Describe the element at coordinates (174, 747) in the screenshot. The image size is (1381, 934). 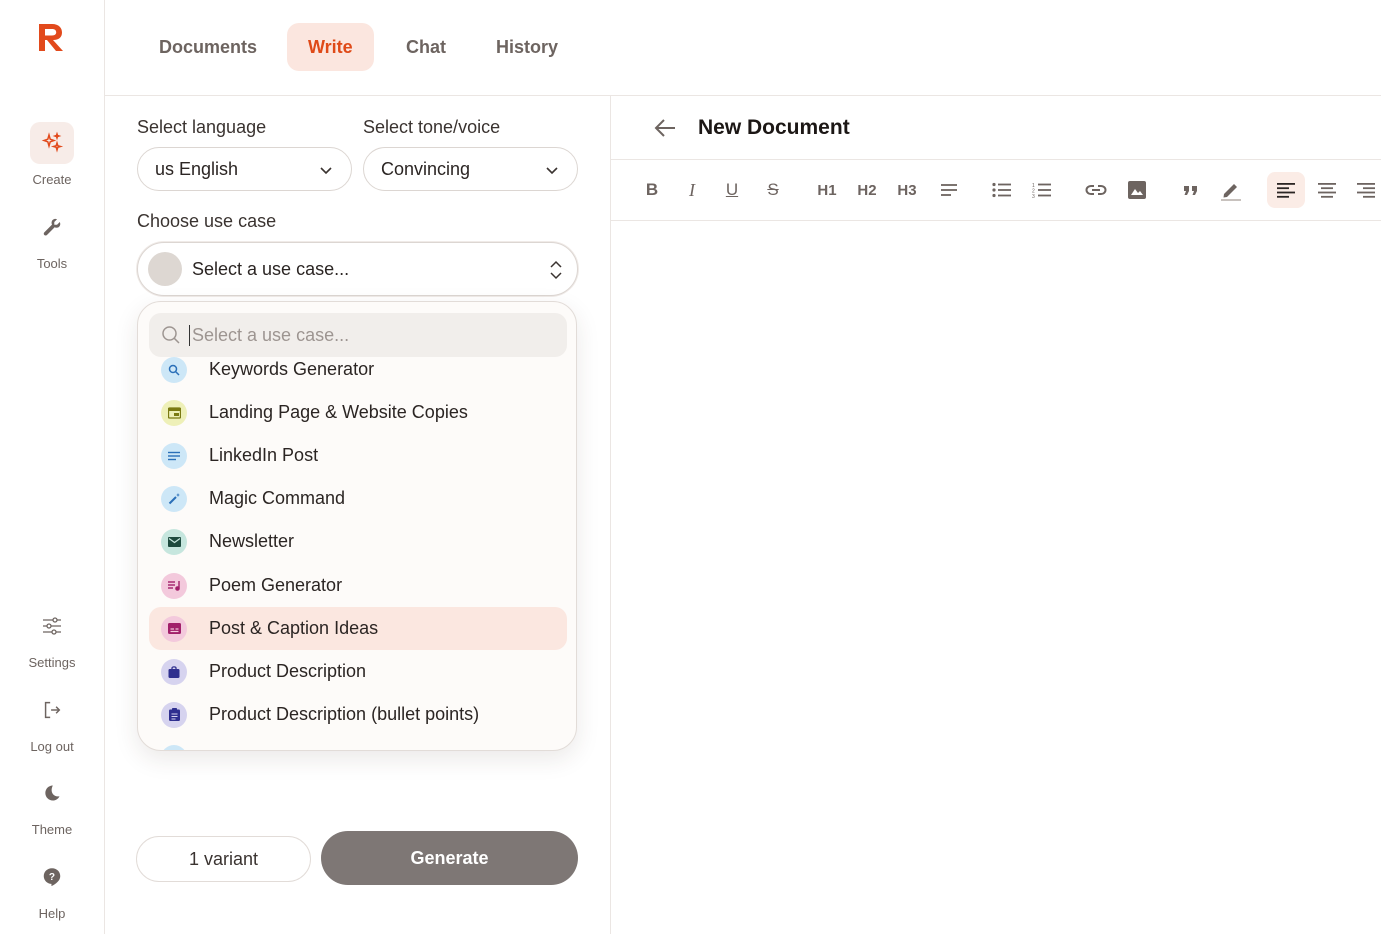
I see `partial-option-icon` at that location.